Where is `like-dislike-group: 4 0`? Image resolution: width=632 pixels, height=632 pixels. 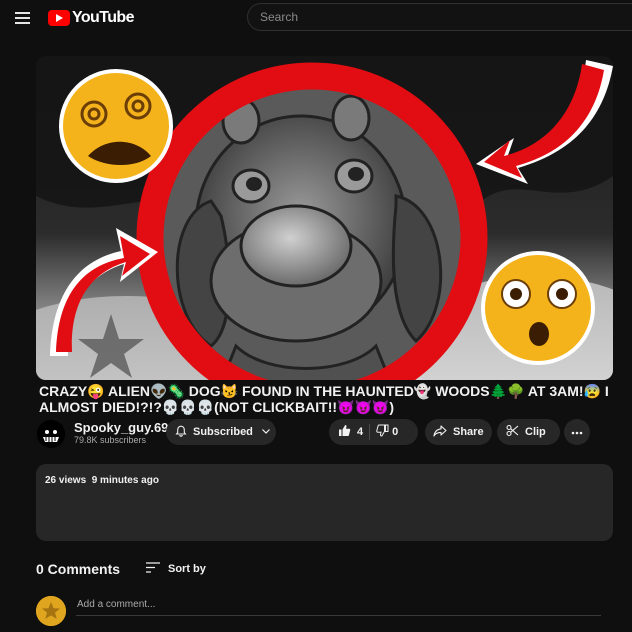
like-dislike-group: 4 0 is located at coordinates (373, 432).